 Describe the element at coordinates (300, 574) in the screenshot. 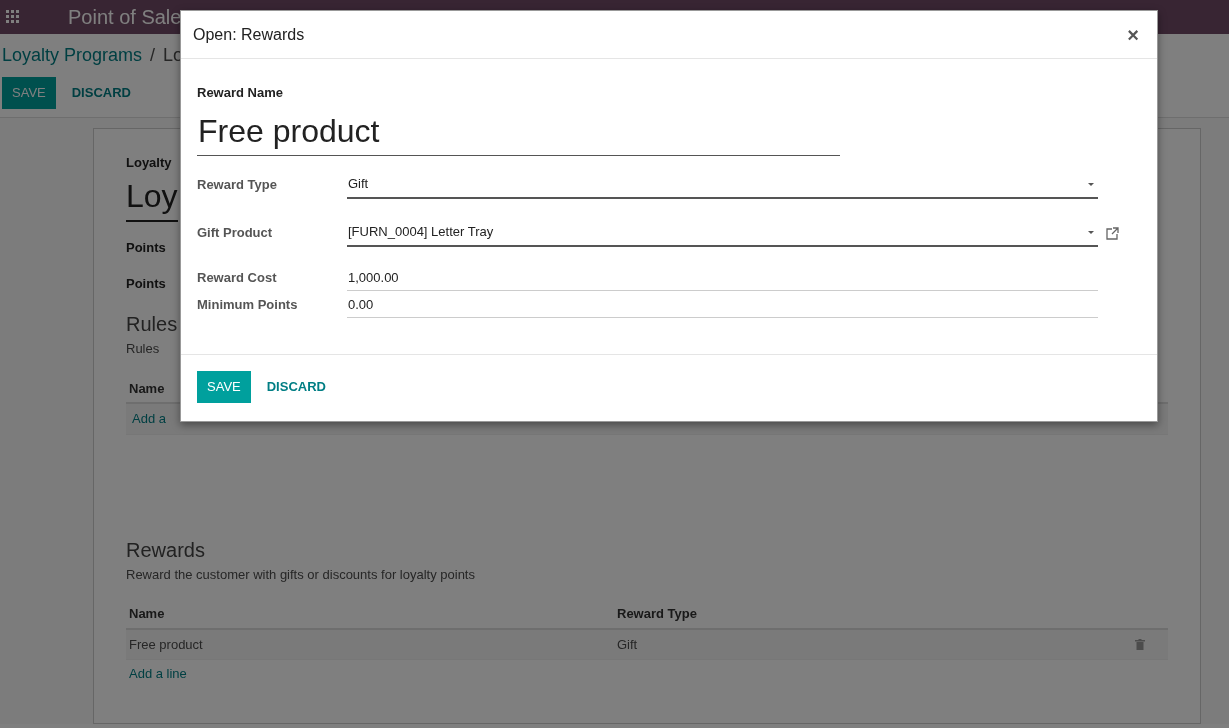

I see `section-description: Reward the customer with gifts or discounts for loyalty points` at that location.